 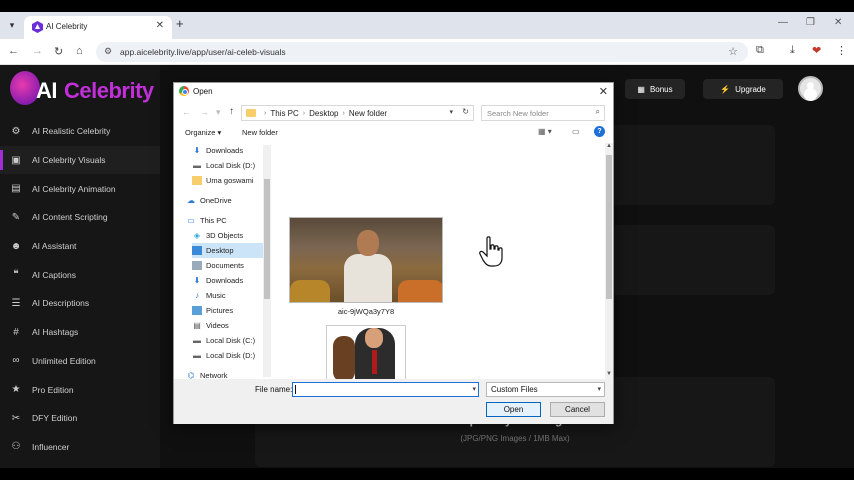 I want to click on dialog-footer: File name: ▾ Custom Files ▾ Open Cancel, so click(x=393, y=401).